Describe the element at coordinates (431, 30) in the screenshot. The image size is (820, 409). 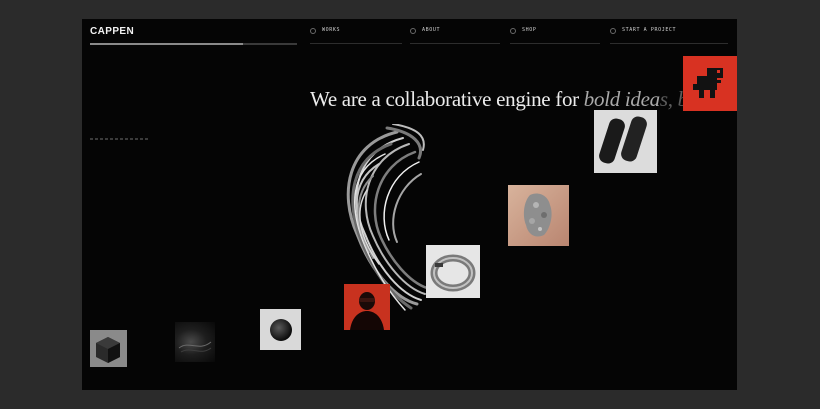
I see `nav-label: ABOUT` at that location.